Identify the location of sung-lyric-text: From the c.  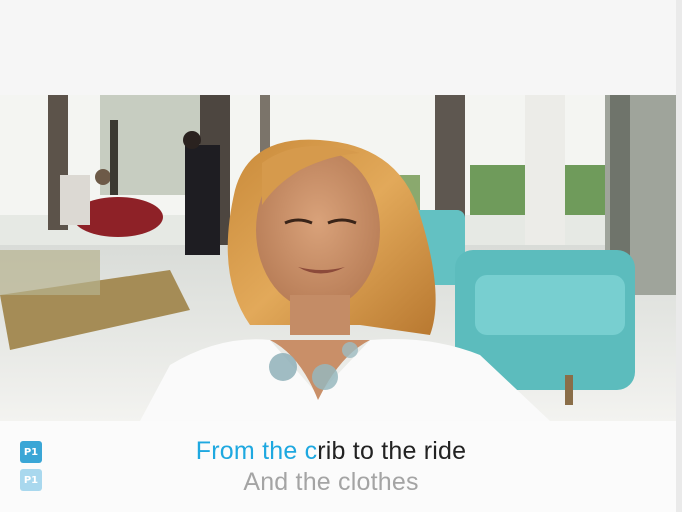
(256, 451).